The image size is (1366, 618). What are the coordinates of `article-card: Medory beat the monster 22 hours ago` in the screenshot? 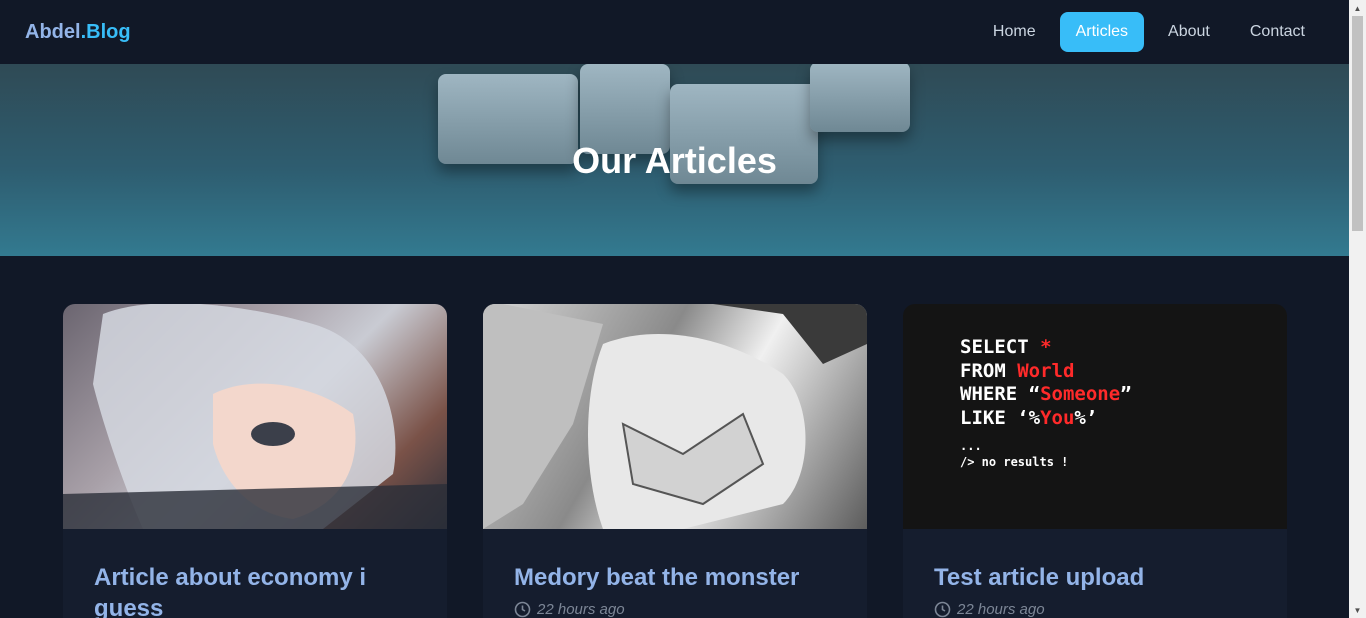 It's located at (675, 461).